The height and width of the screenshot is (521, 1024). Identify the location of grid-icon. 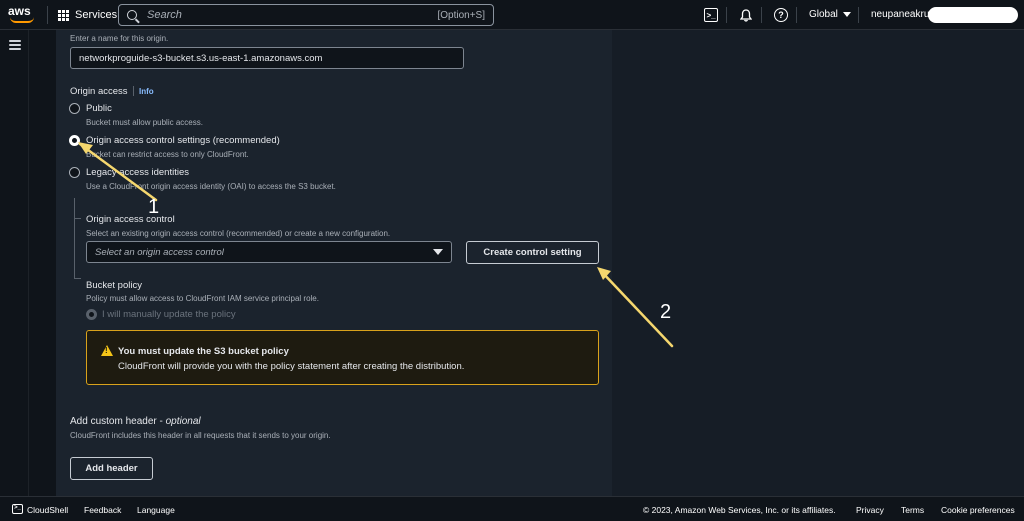
(63, 15).